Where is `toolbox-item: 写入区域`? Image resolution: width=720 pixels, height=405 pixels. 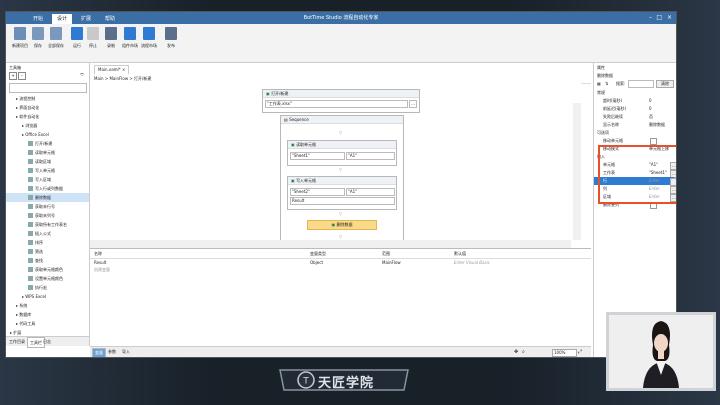 toolbox-item: 写入区域 is located at coordinates (47, 179).